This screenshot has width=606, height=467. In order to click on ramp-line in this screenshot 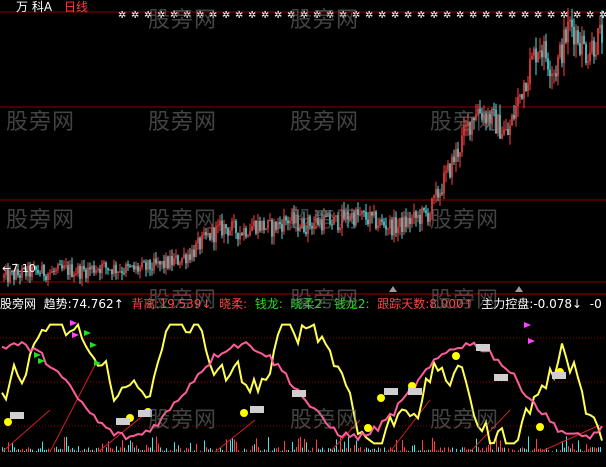, I will do `click(72, 408)`.